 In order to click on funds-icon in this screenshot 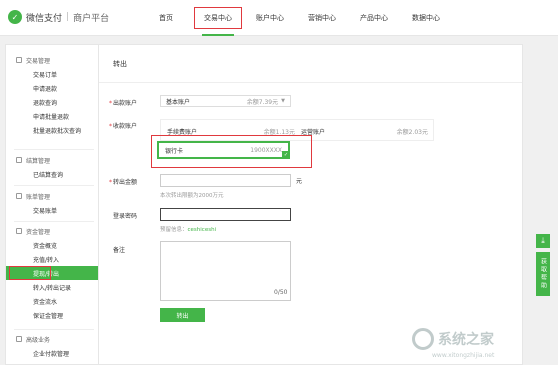, I will do `click(19, 231)`.